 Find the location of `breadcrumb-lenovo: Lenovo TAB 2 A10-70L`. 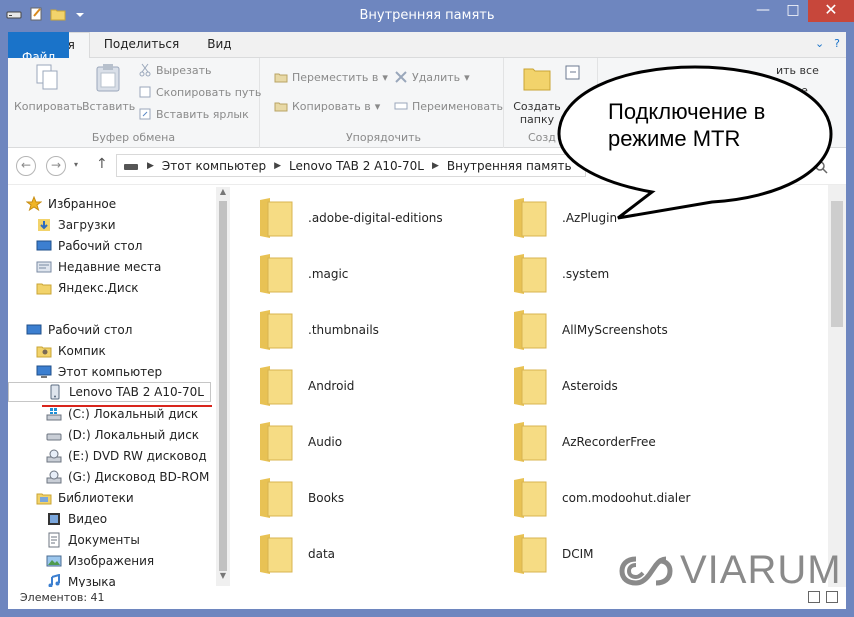

breadcrumb-lenovo: Lenovo TAB 2 A10-70L is located at coordinates (356, 166).